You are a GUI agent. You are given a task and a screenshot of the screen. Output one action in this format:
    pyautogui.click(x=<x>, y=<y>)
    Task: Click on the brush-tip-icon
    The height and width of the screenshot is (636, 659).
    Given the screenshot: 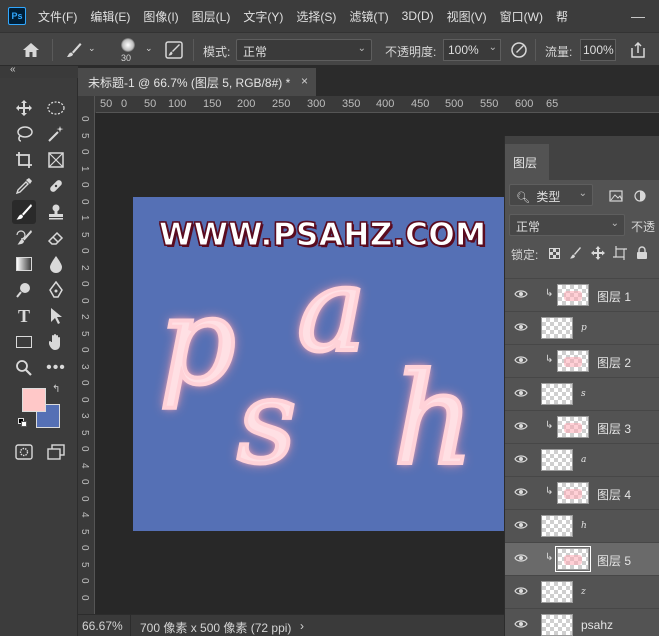 What is the action you would take?
    pyautogui.click(x=128, y=45)
    